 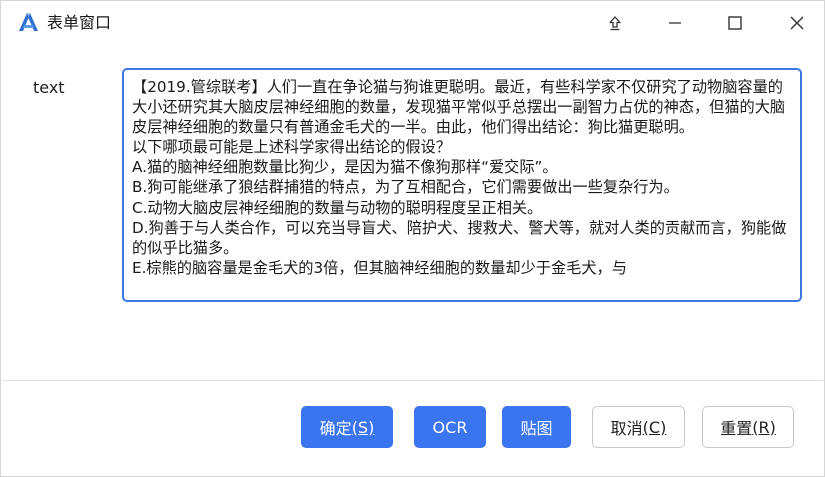 I want to click on pin-top-icon, so click(x=615, y=23).